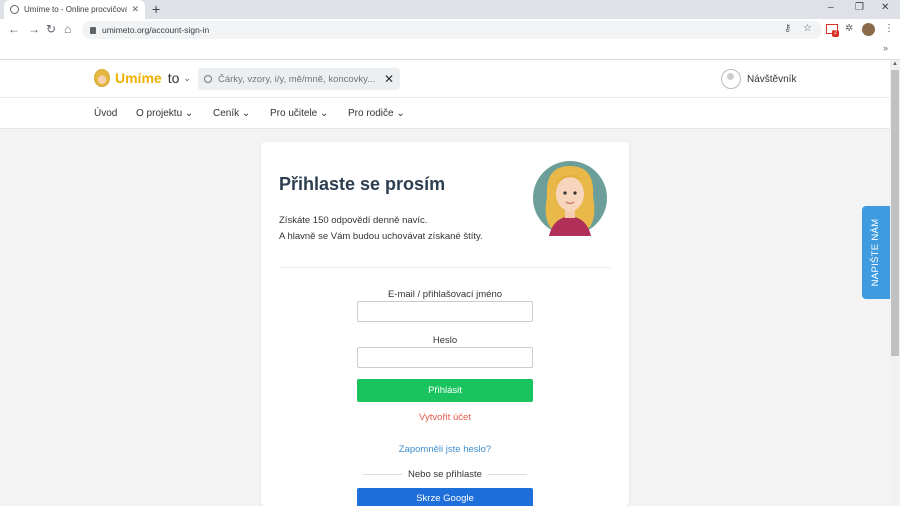  What do you see at coordinates (445, 417) in the screenshot?
I see `create-account-link: Vytvořit účet` at bounding box center [445, 417].